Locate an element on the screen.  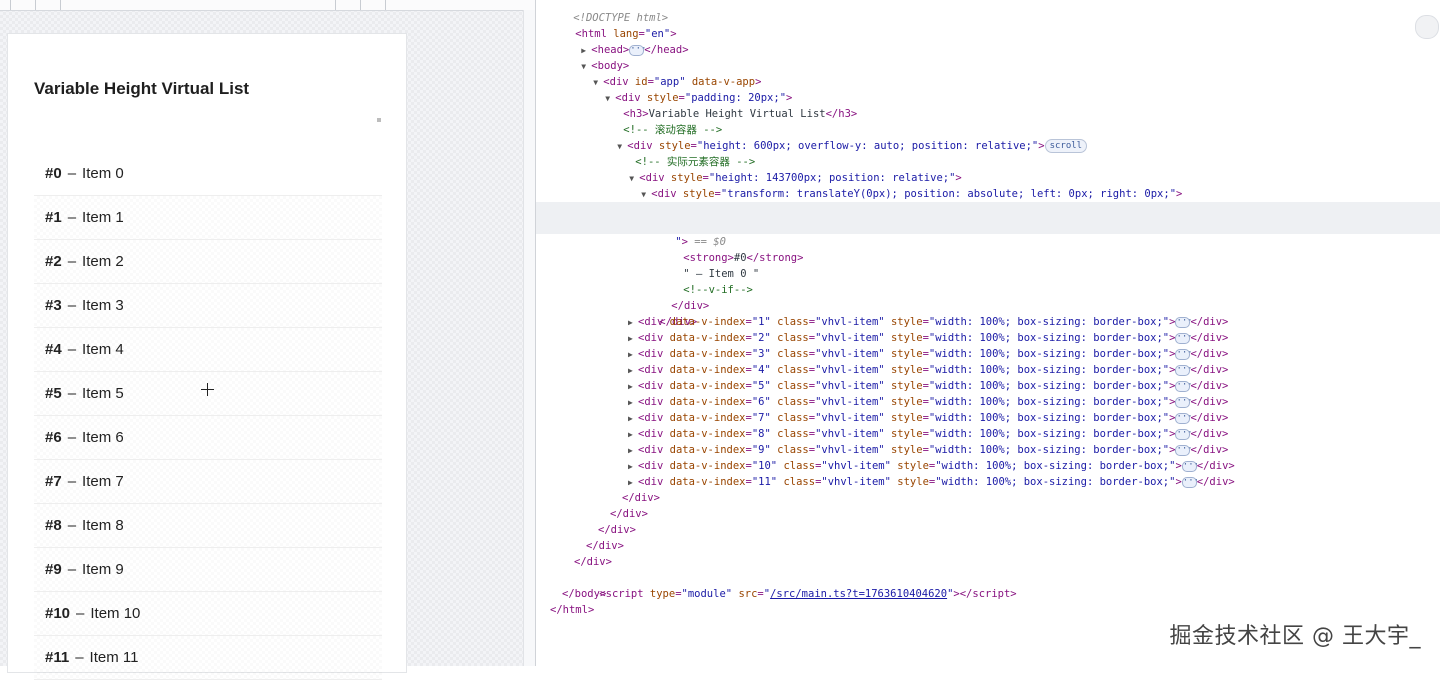
crosshair-cursor-icon is located at coordinates (207, 389).